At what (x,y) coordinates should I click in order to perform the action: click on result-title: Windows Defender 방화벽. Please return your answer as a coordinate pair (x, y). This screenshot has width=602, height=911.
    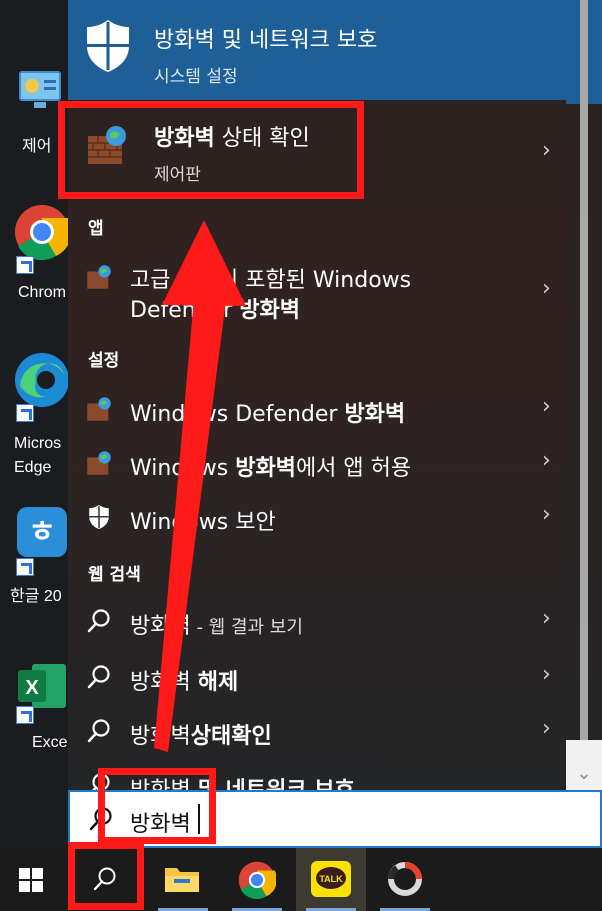
    Looking at the image, I should click on (268, 414).